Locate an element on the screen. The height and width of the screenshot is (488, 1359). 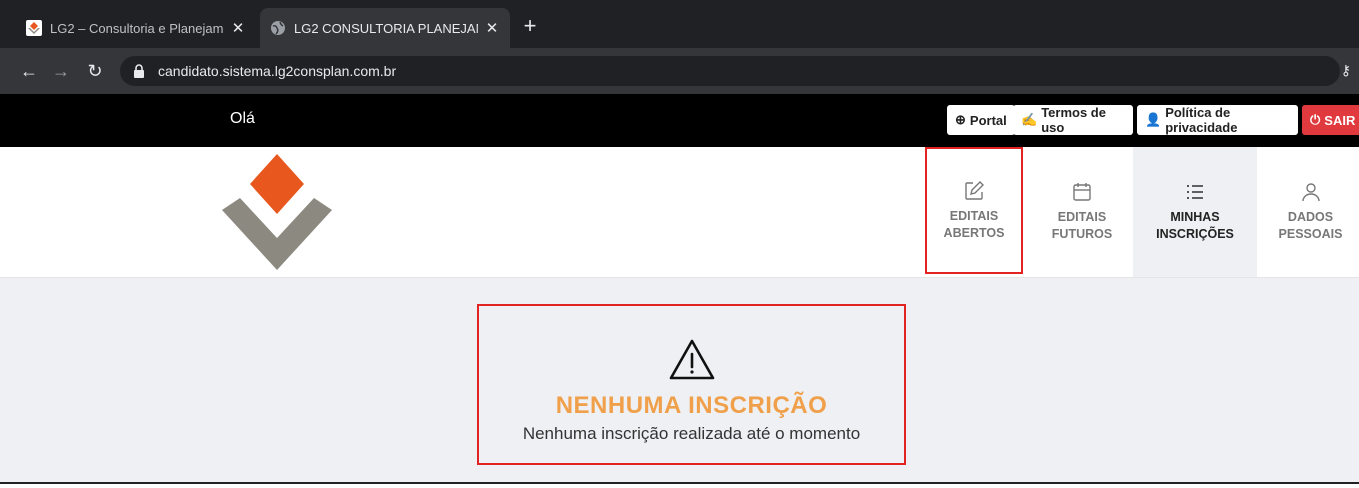
key-icon: ⚷ is located at coordinates (1346, 70).